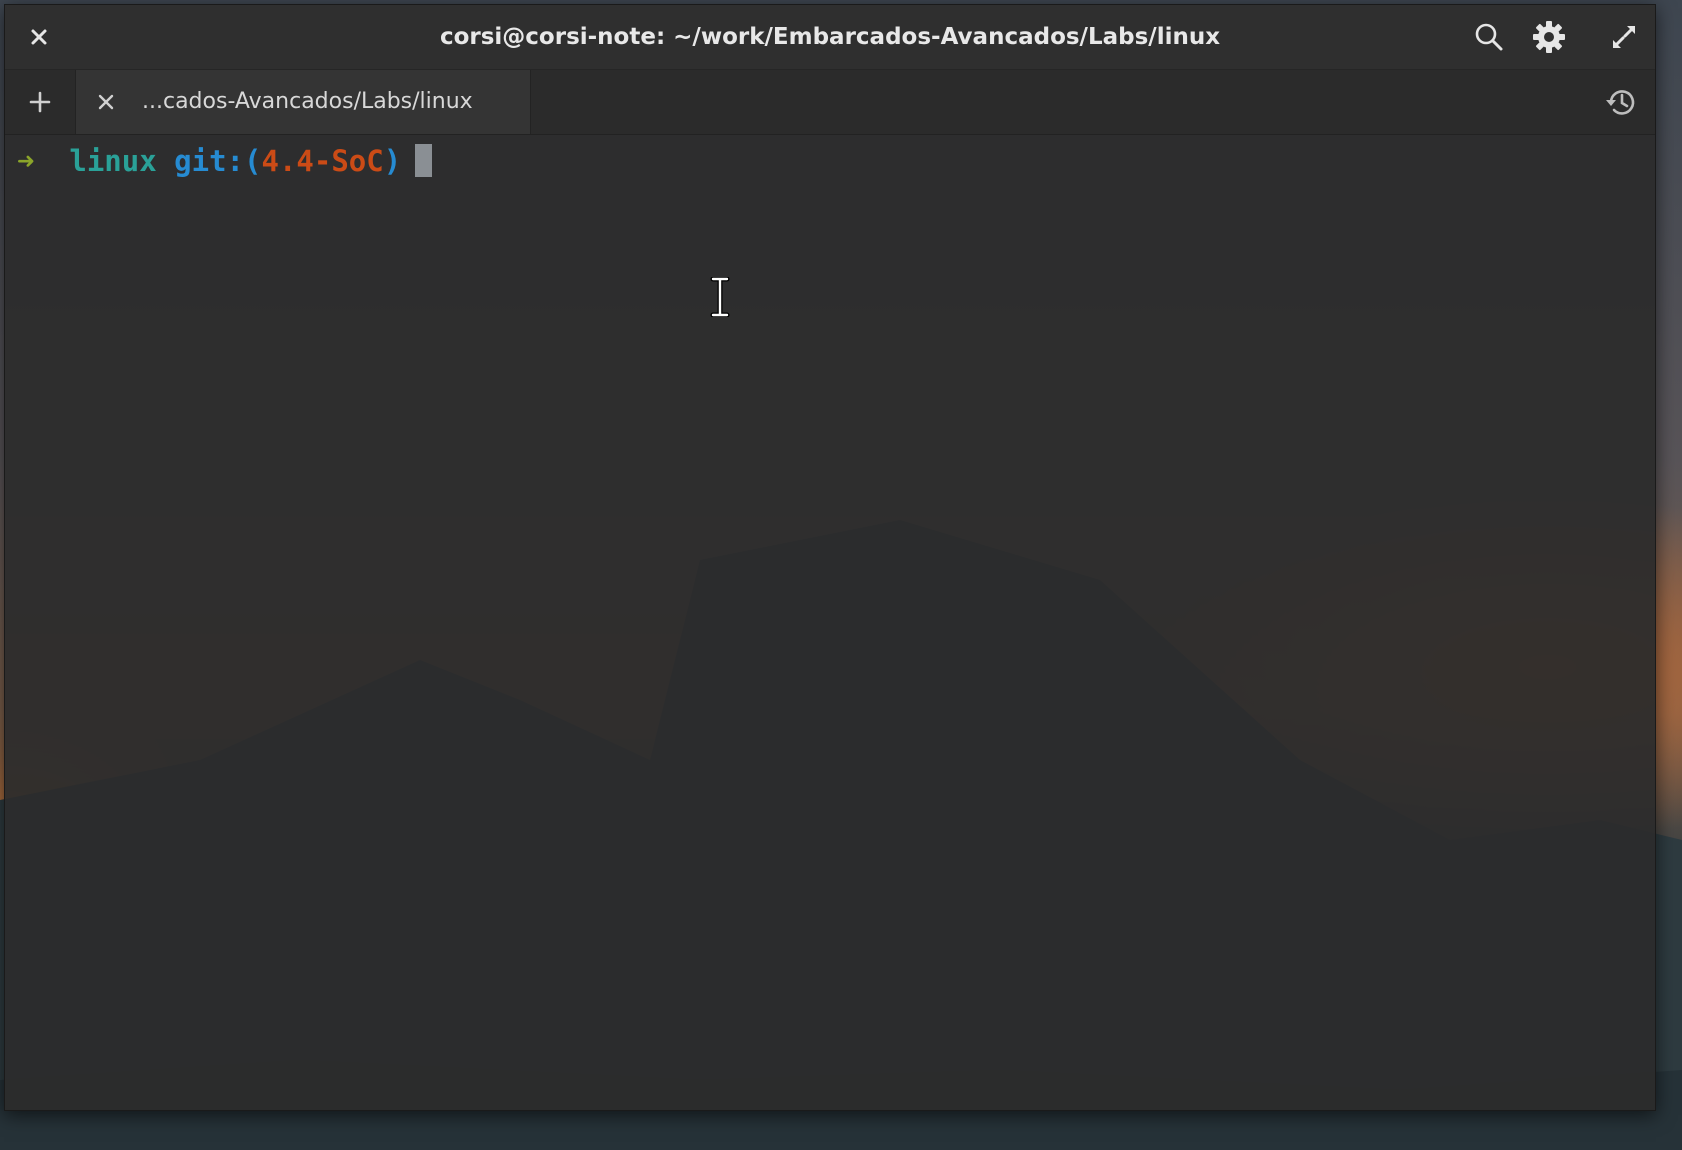 This screenshot has width=1682, height=1150. I want to click on tab-history-button, so click(1621, 102).